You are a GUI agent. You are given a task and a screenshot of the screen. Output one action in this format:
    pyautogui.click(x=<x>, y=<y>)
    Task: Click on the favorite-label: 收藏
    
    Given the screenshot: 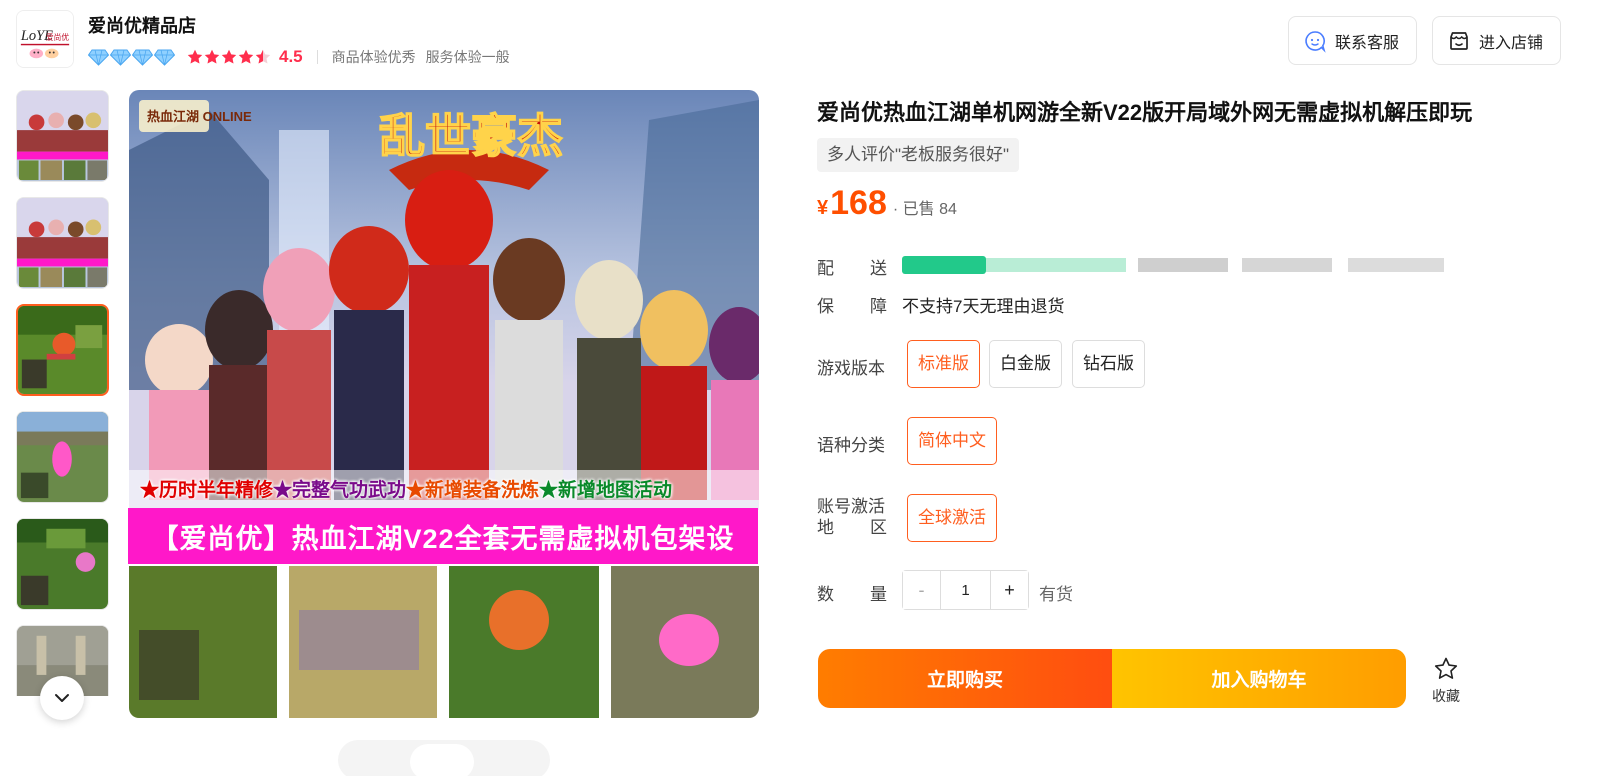 What is the action you would take?
    pyautogui.click(x=1446, y=696)
    